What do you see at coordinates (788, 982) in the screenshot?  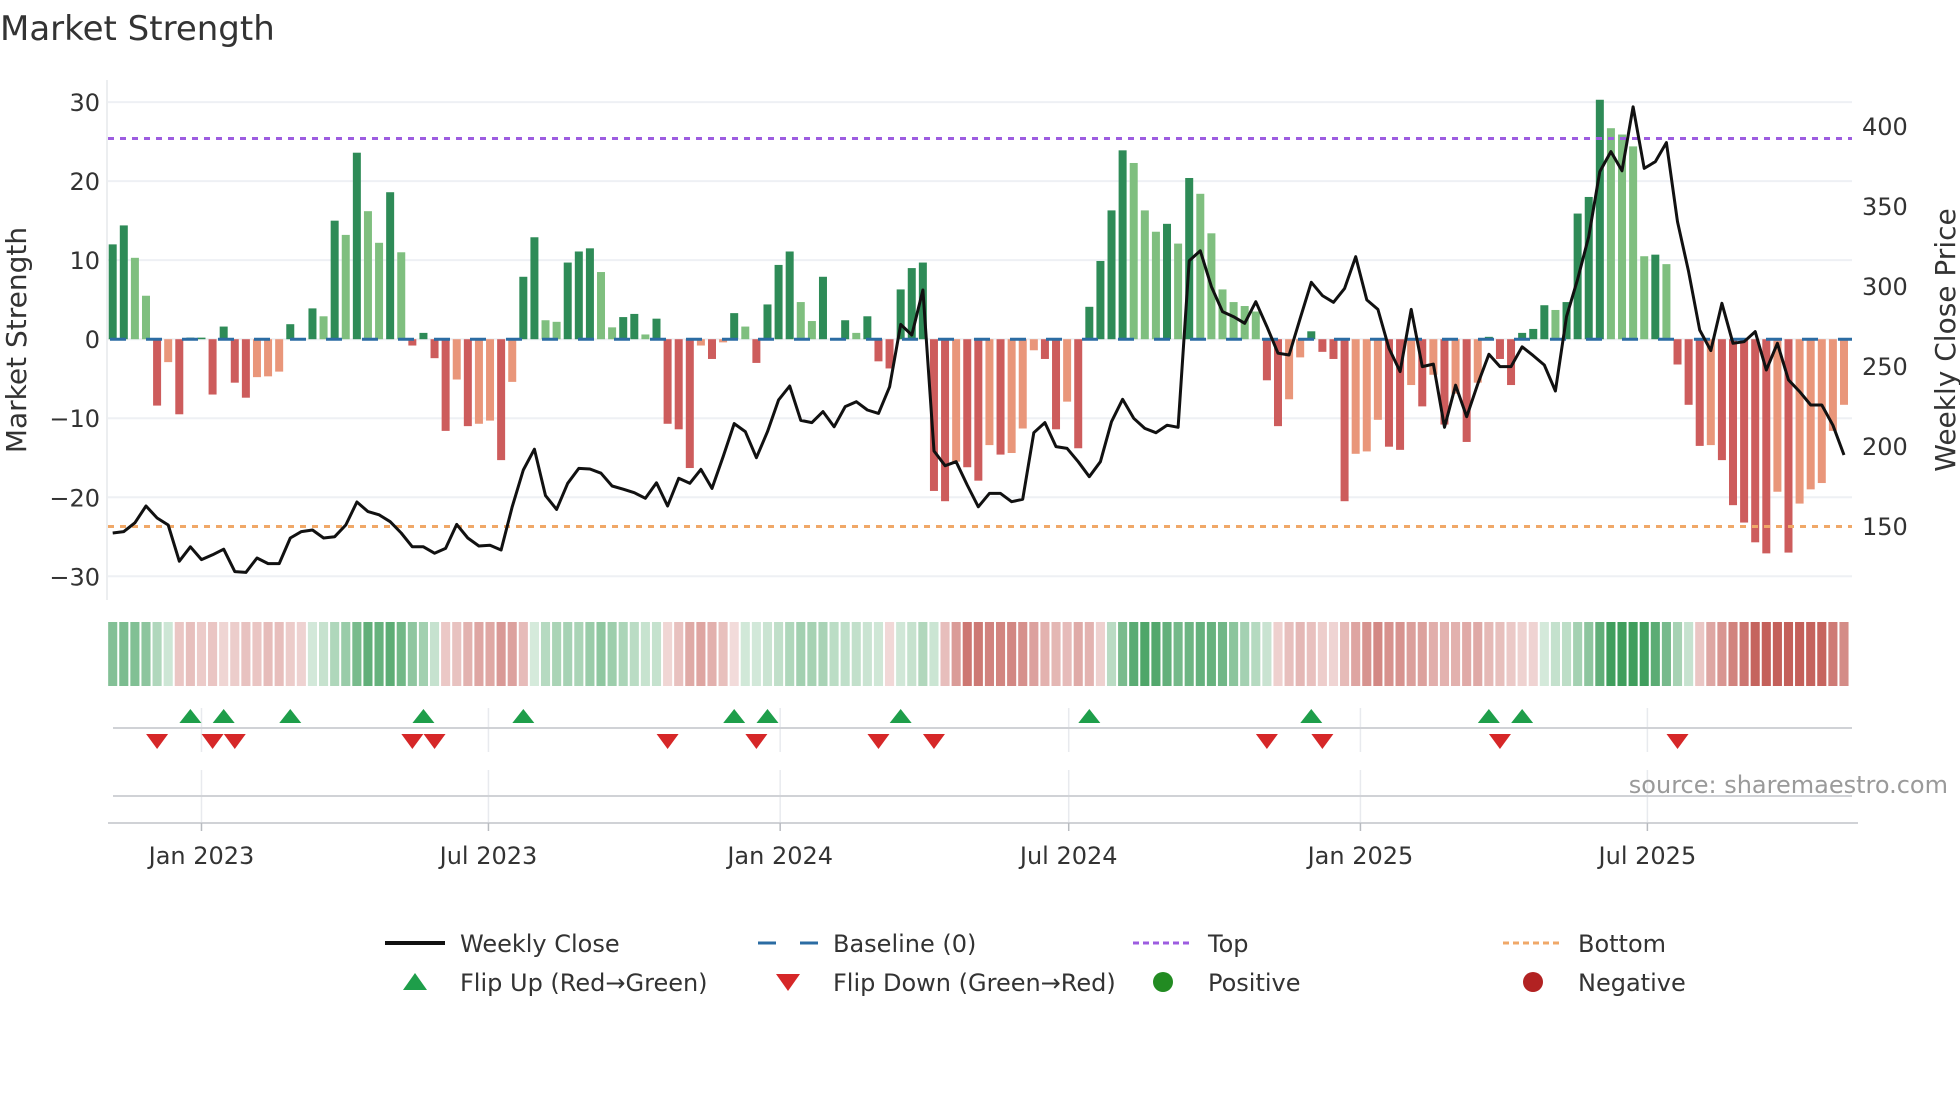 I see `legend-triangle-down-icon` at bounding box center [788, 982].